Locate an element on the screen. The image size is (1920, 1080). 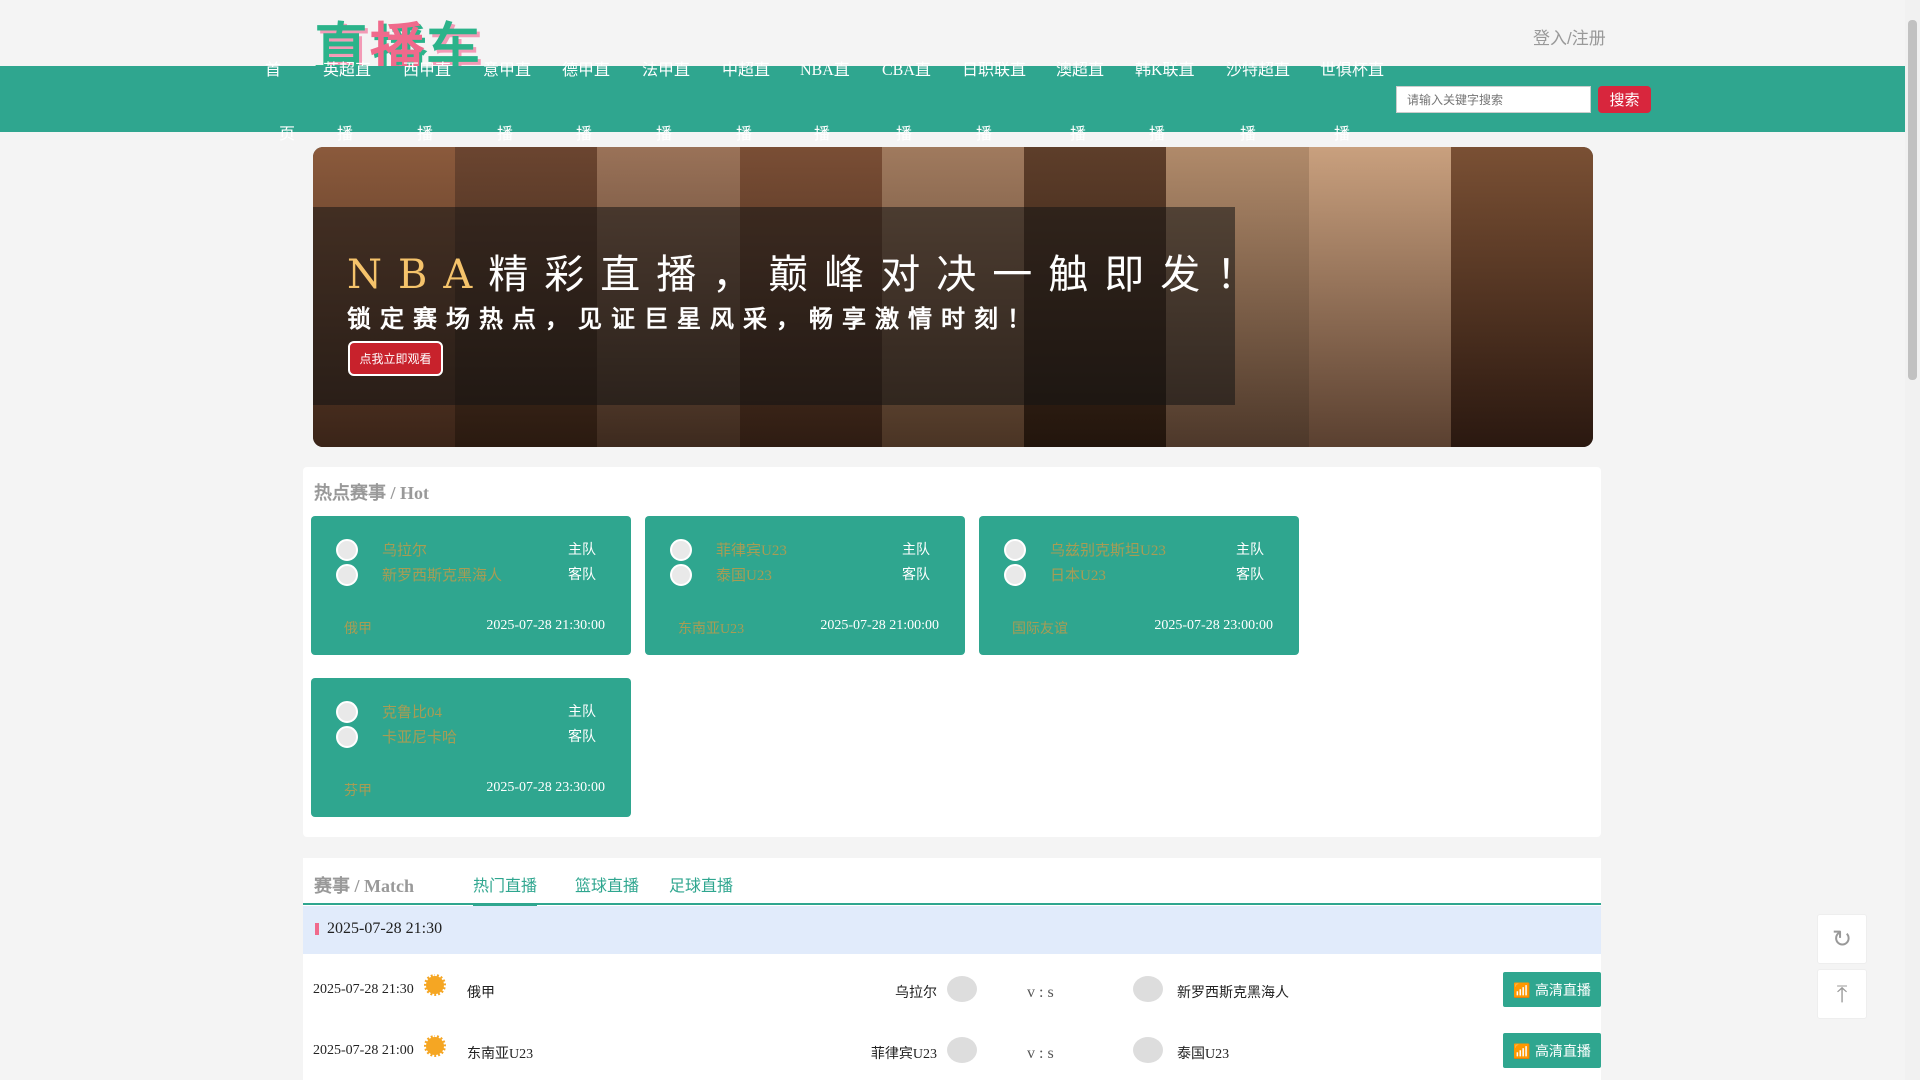
away-team-name: 泰国U23 is located at coordinates (744, 576).